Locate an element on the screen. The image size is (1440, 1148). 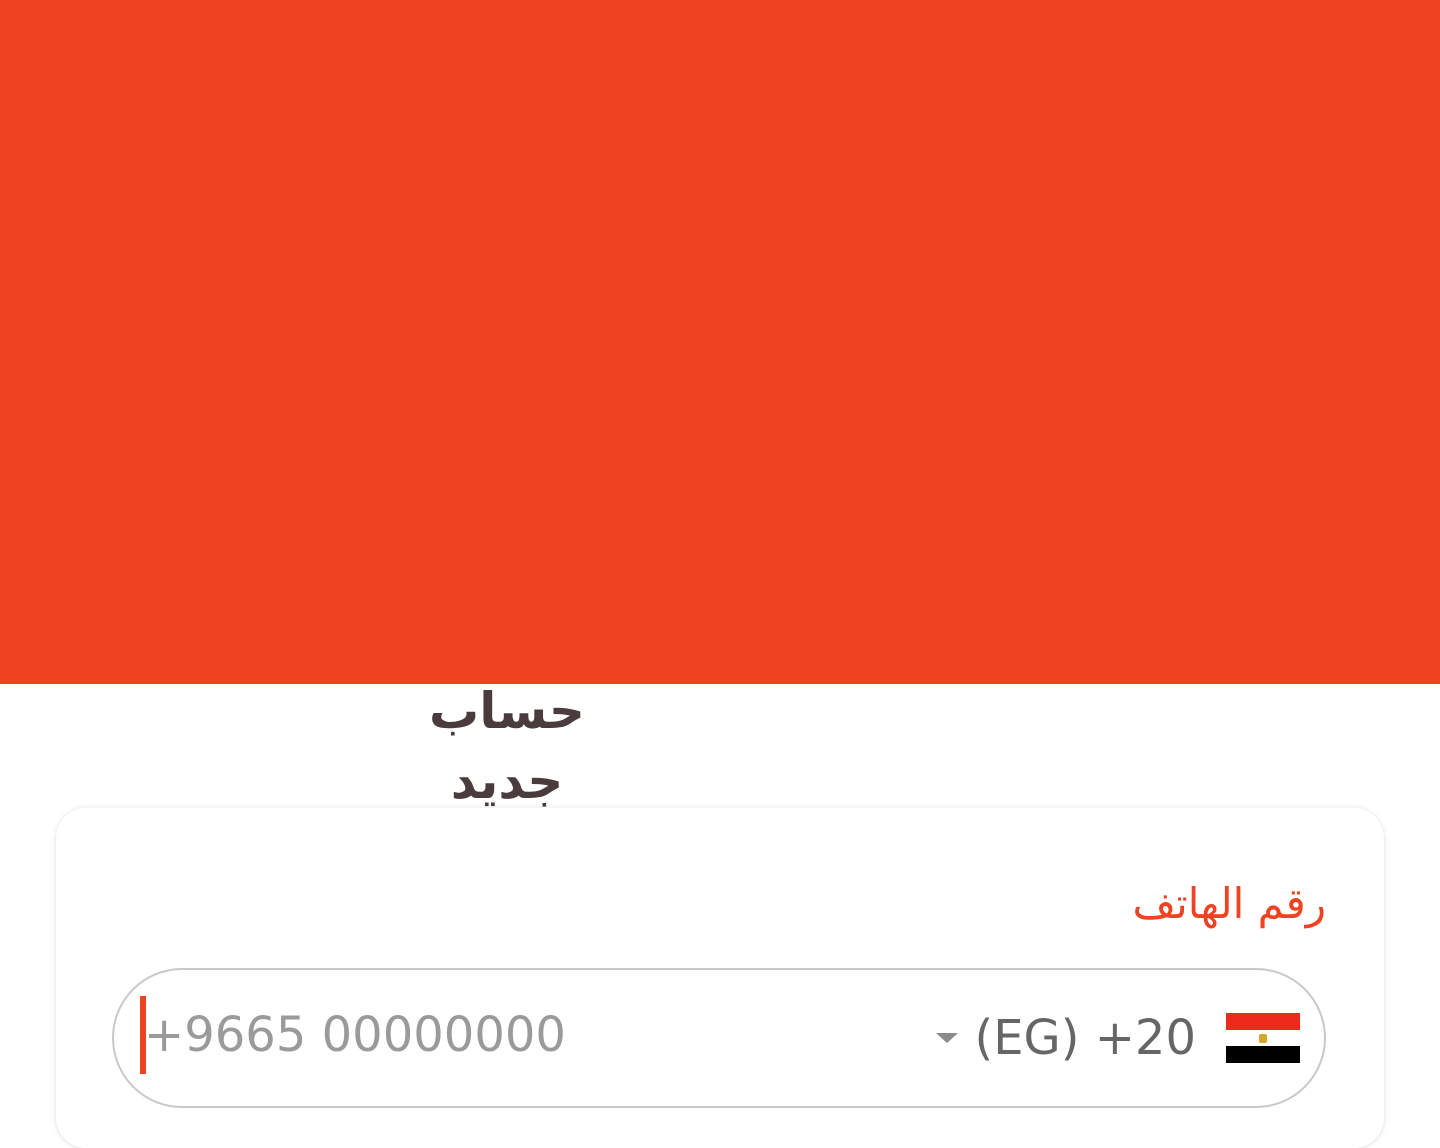
phone-input is located at coordinates (424, 1035).